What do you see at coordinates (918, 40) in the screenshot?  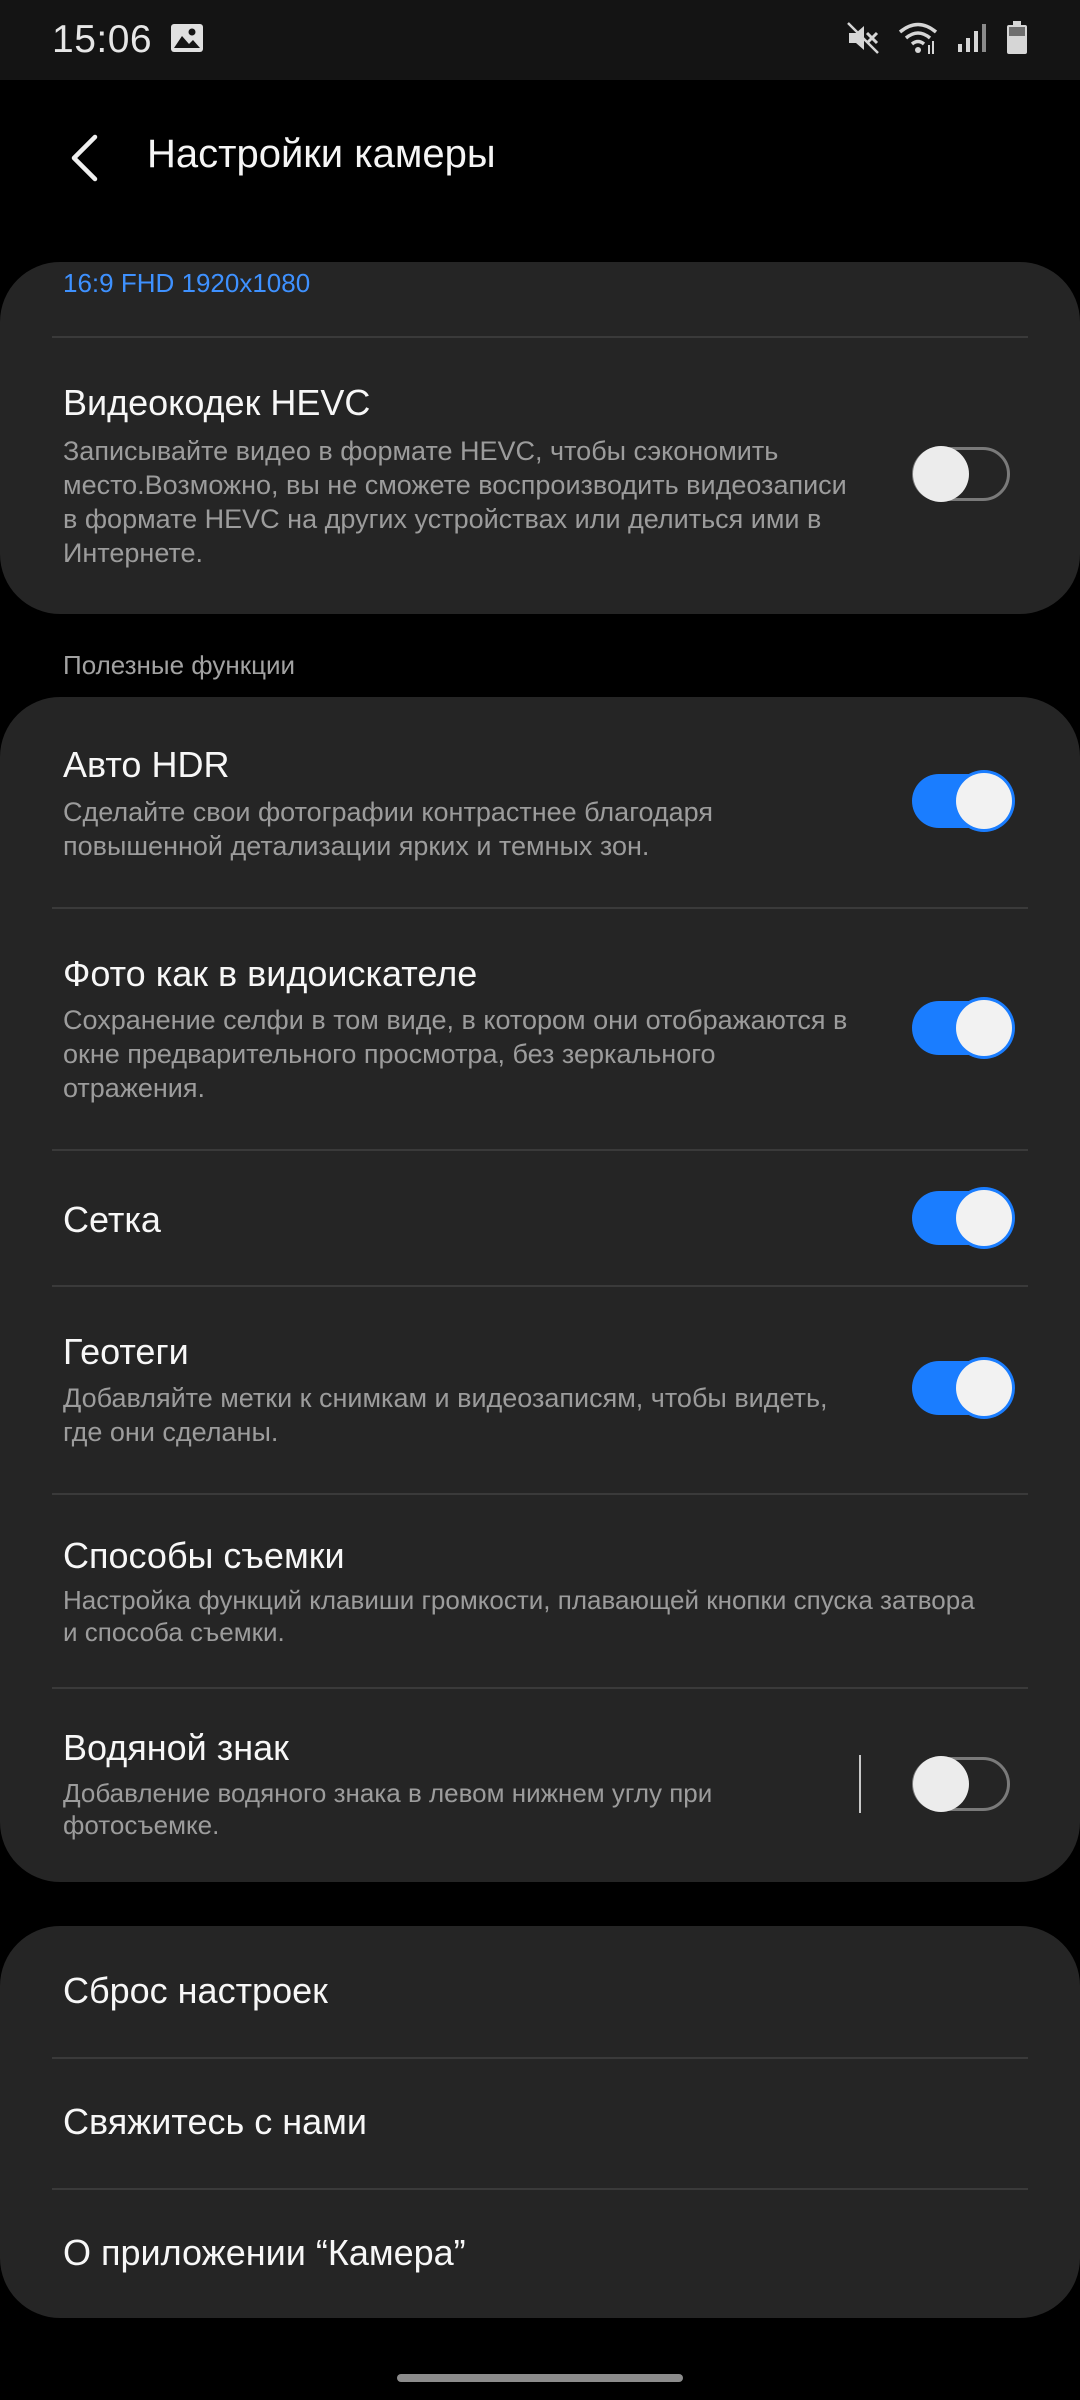 I see `wifi-icon` at bounding box center [918, 40].